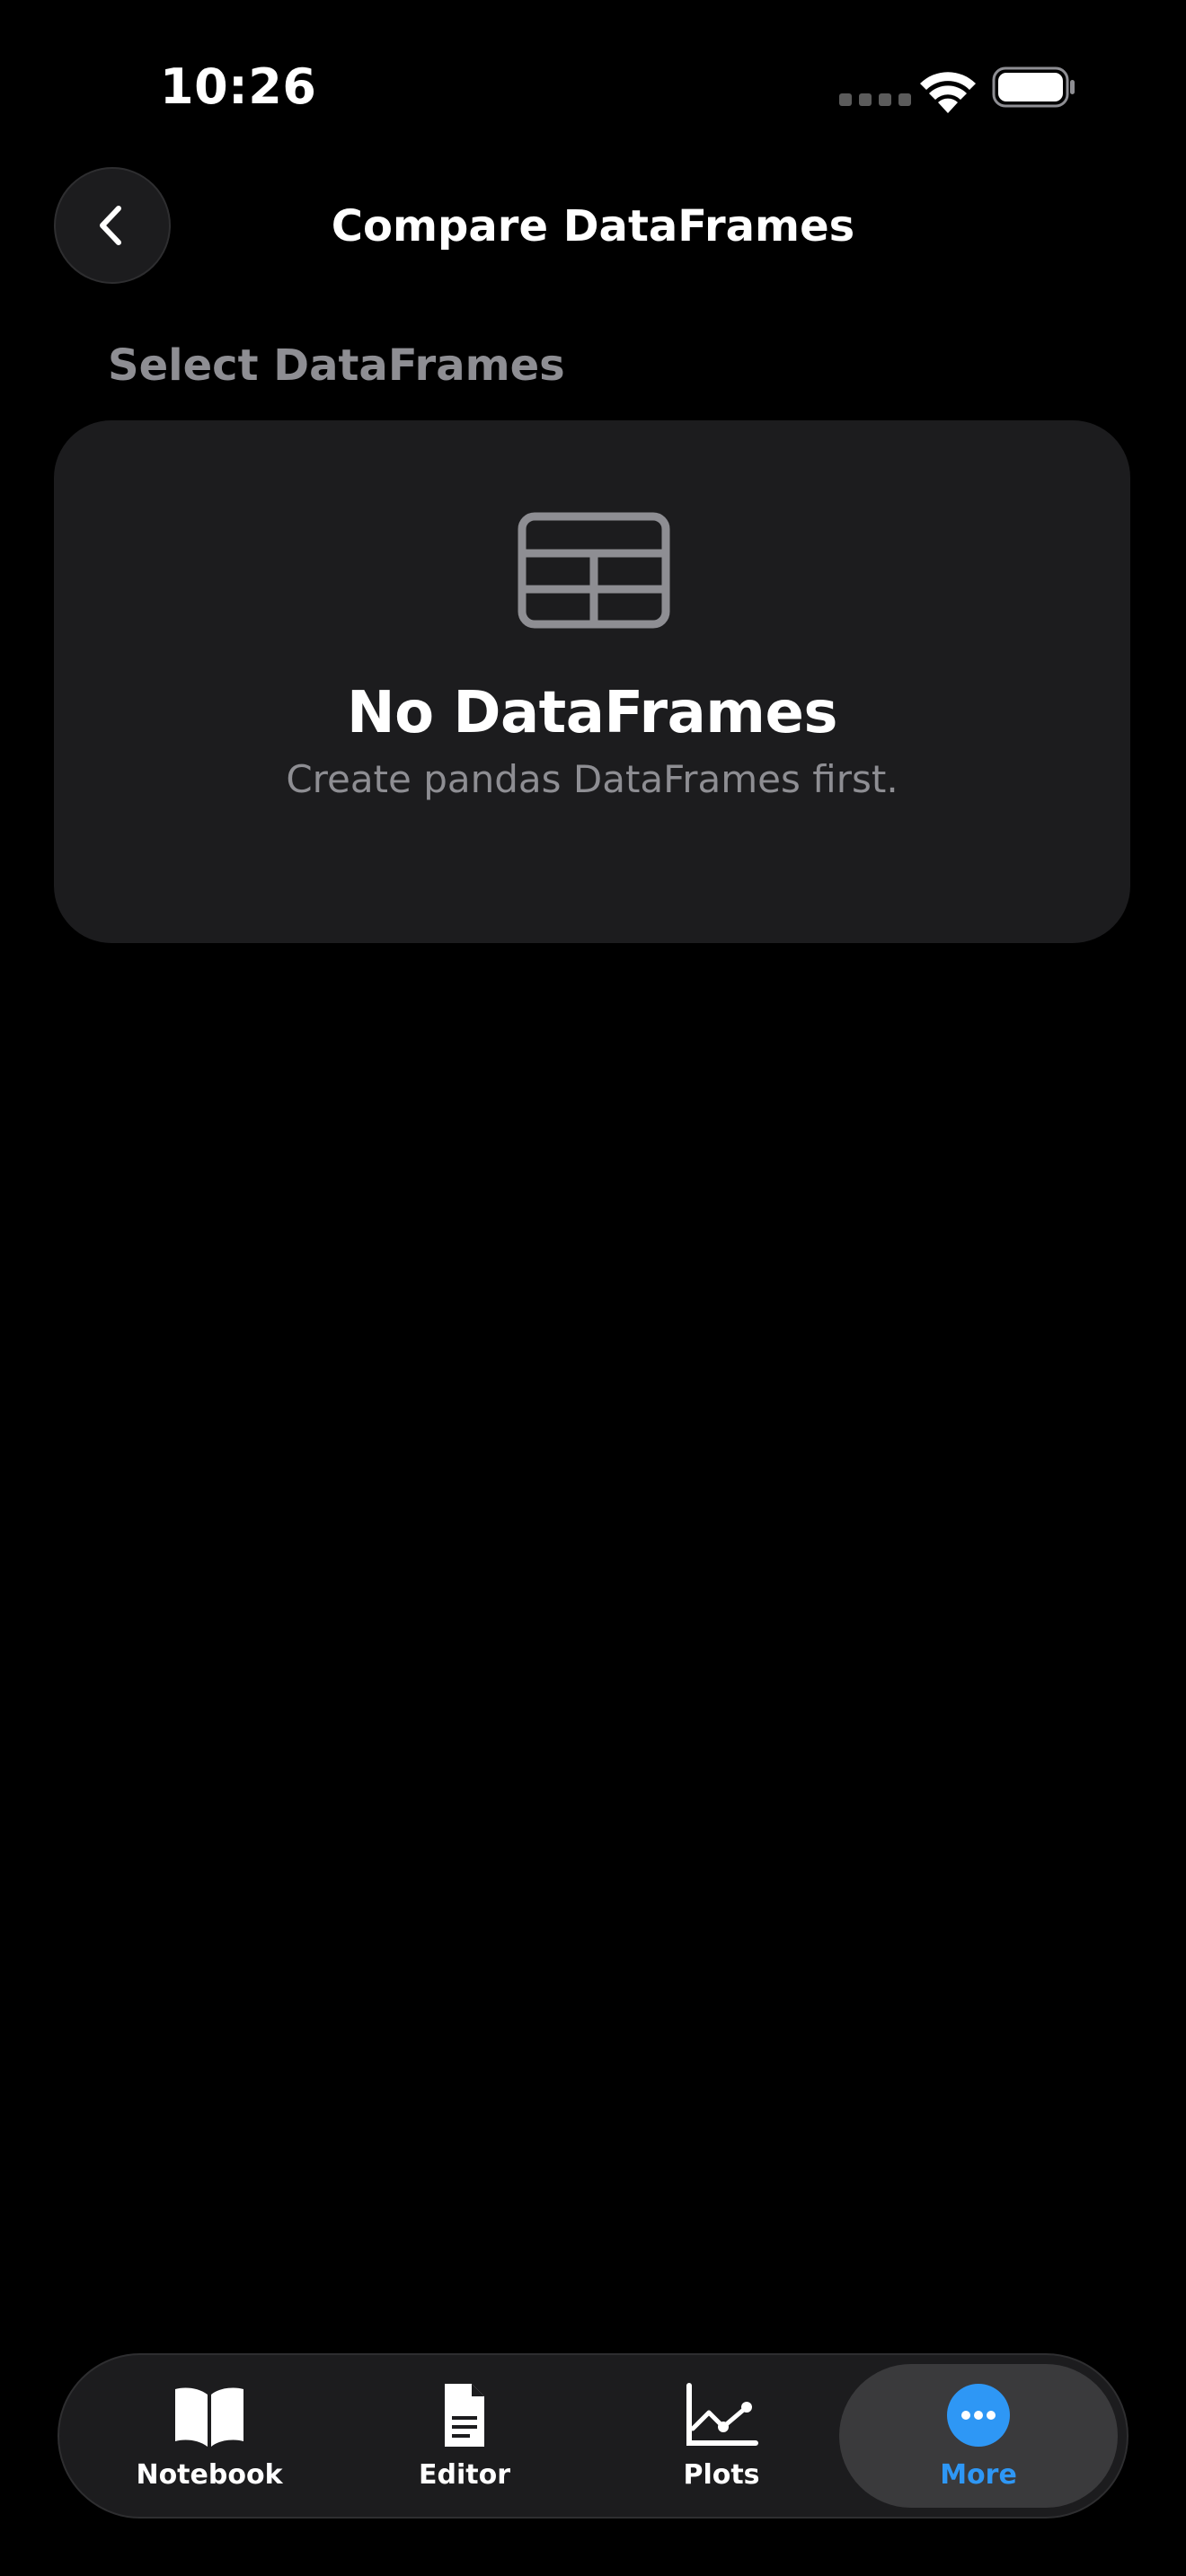 The width and height of the screenshot is (1186, 2576). Describe the element at coordinates (875, 99) in the screenshot. I see `cellular-signal-icon` at that location.